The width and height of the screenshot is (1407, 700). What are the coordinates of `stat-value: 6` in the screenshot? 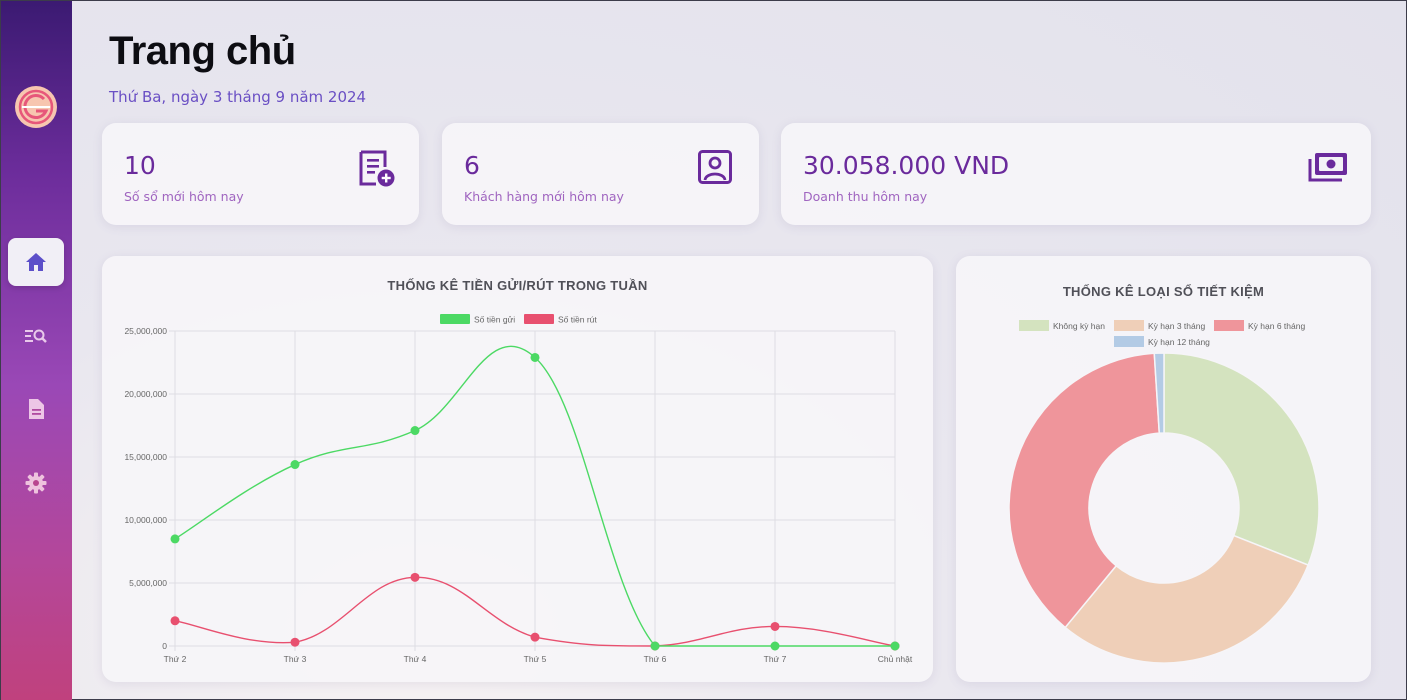 It's located at (472, 165).